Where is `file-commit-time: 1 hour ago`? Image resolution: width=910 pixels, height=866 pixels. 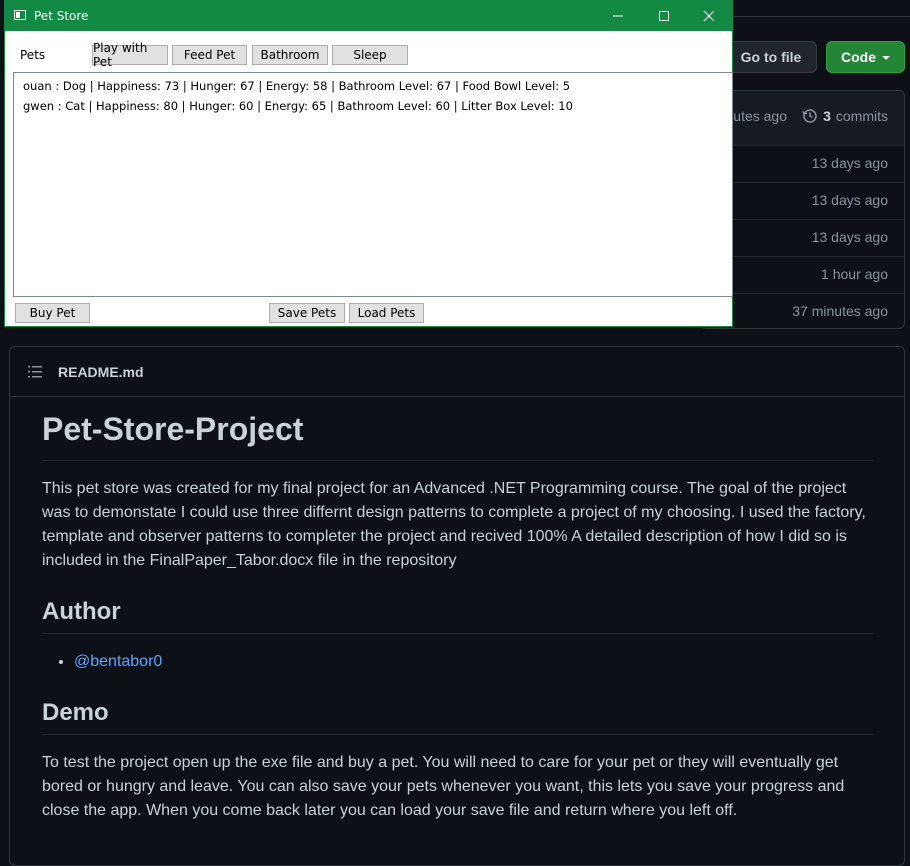 file-commit-time: 1 hour ago is located at coordinates (854, 274).